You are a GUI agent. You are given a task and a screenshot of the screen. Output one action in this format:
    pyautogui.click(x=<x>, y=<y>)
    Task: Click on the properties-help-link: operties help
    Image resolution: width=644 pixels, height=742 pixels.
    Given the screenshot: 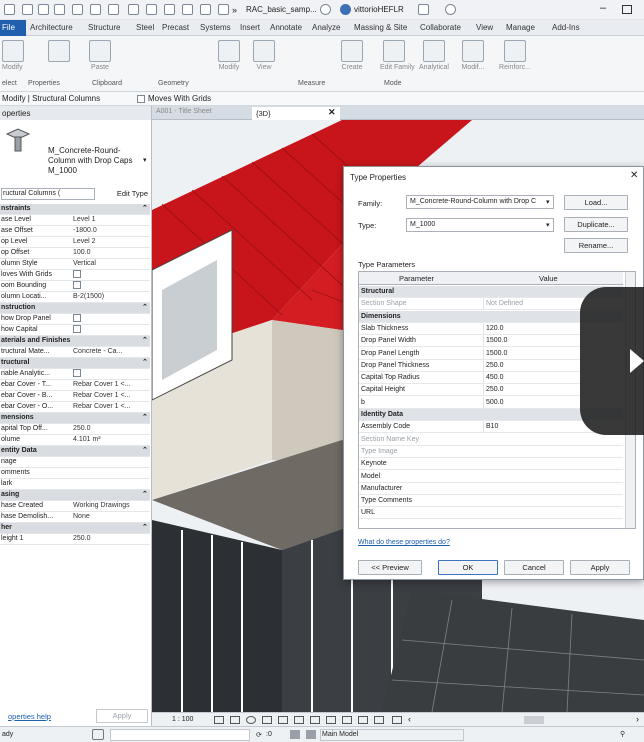 What is the action you would take?
    pyautogui.click(x=29, y=716)
    